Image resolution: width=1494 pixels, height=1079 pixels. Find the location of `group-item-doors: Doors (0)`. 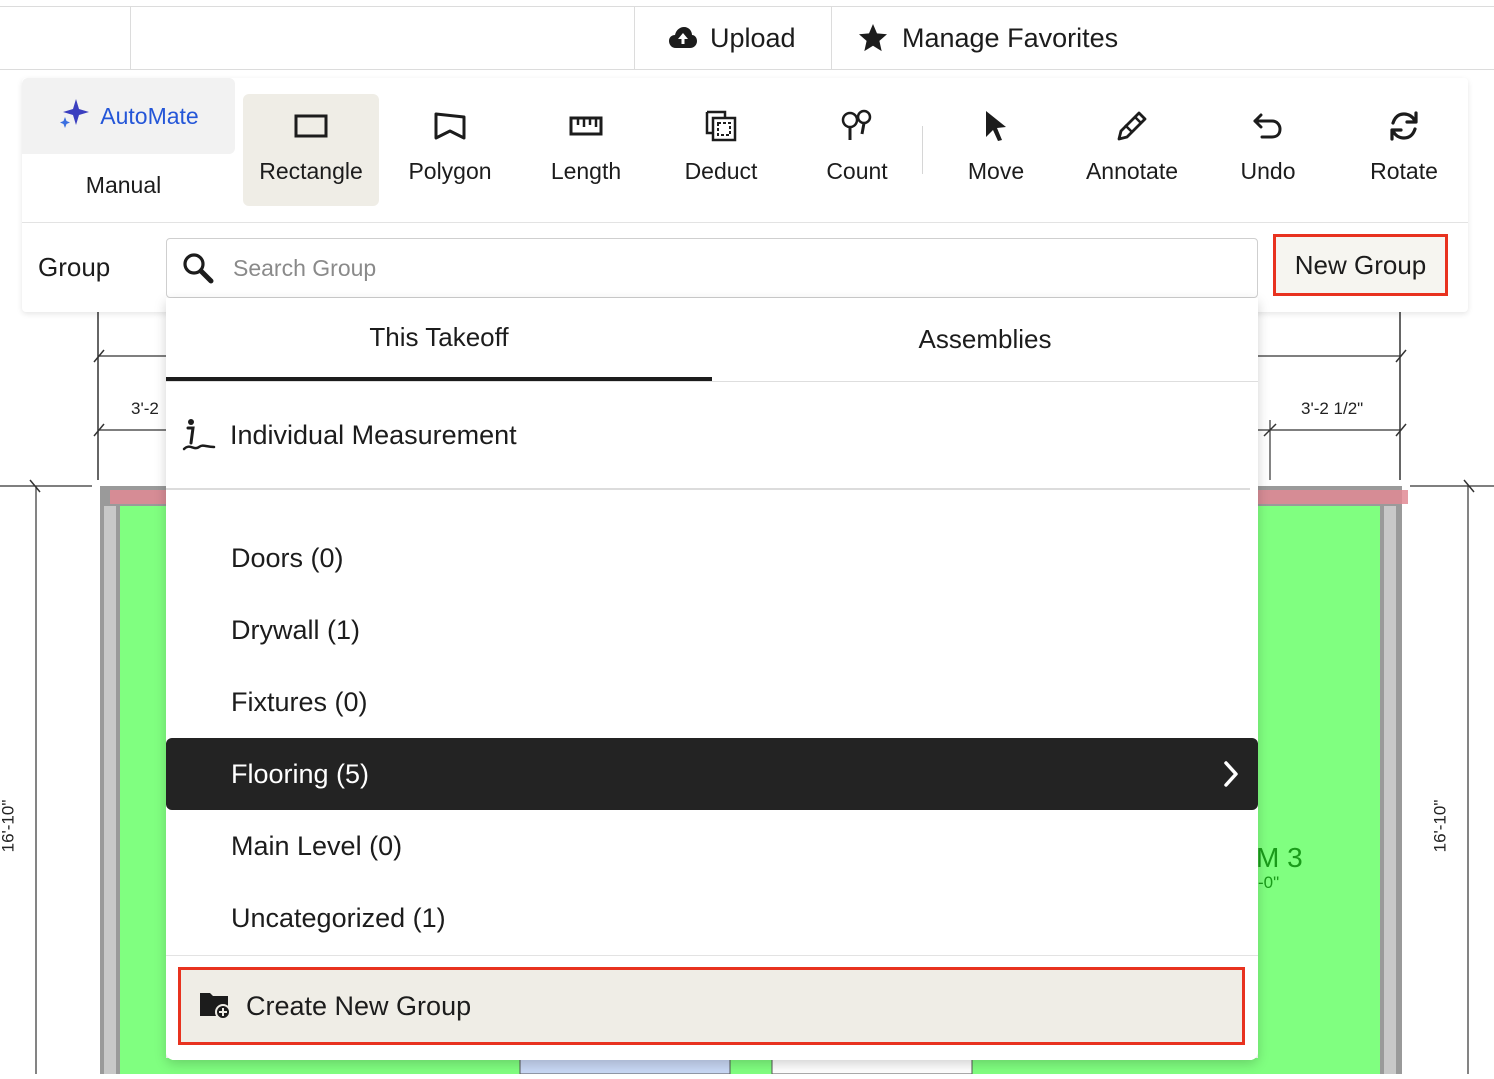

group-item-doors: Doors (0) is located at coordinates (712, 558).